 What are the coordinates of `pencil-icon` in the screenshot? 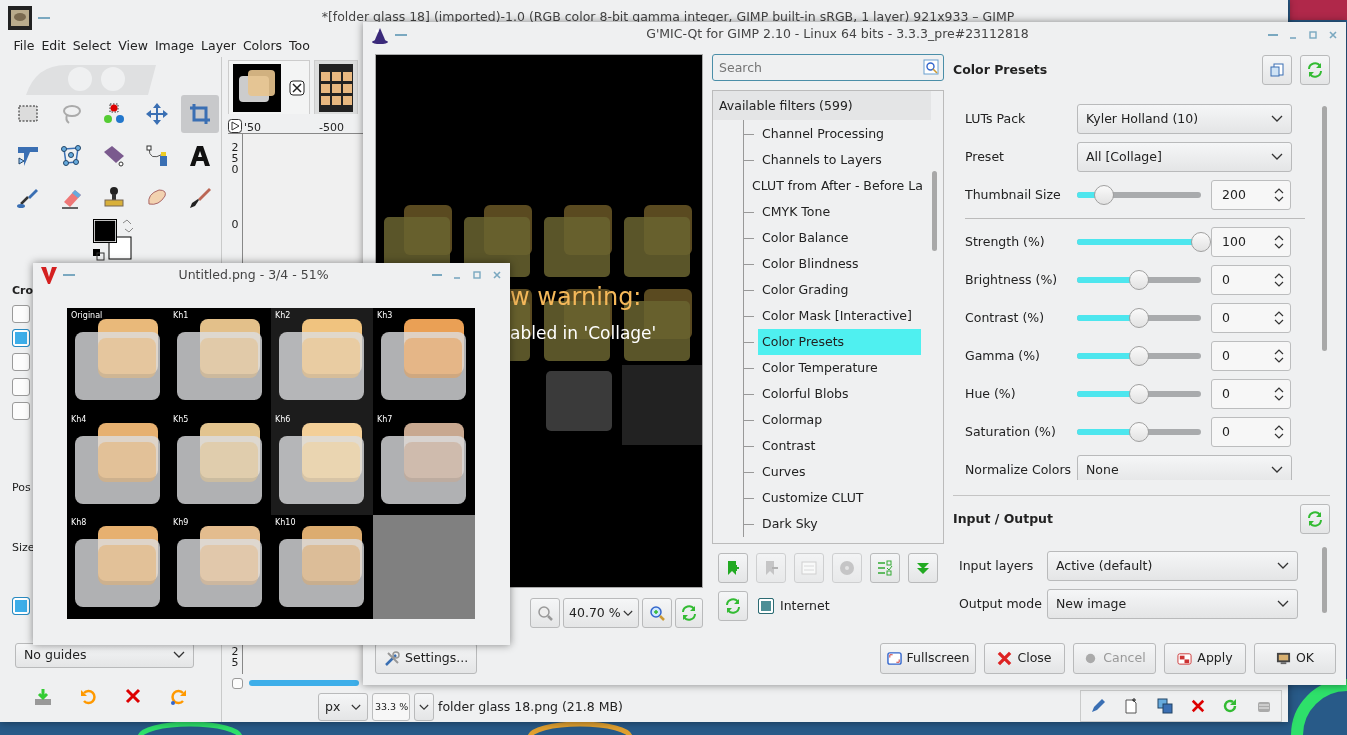 It's located at (1097, 706).